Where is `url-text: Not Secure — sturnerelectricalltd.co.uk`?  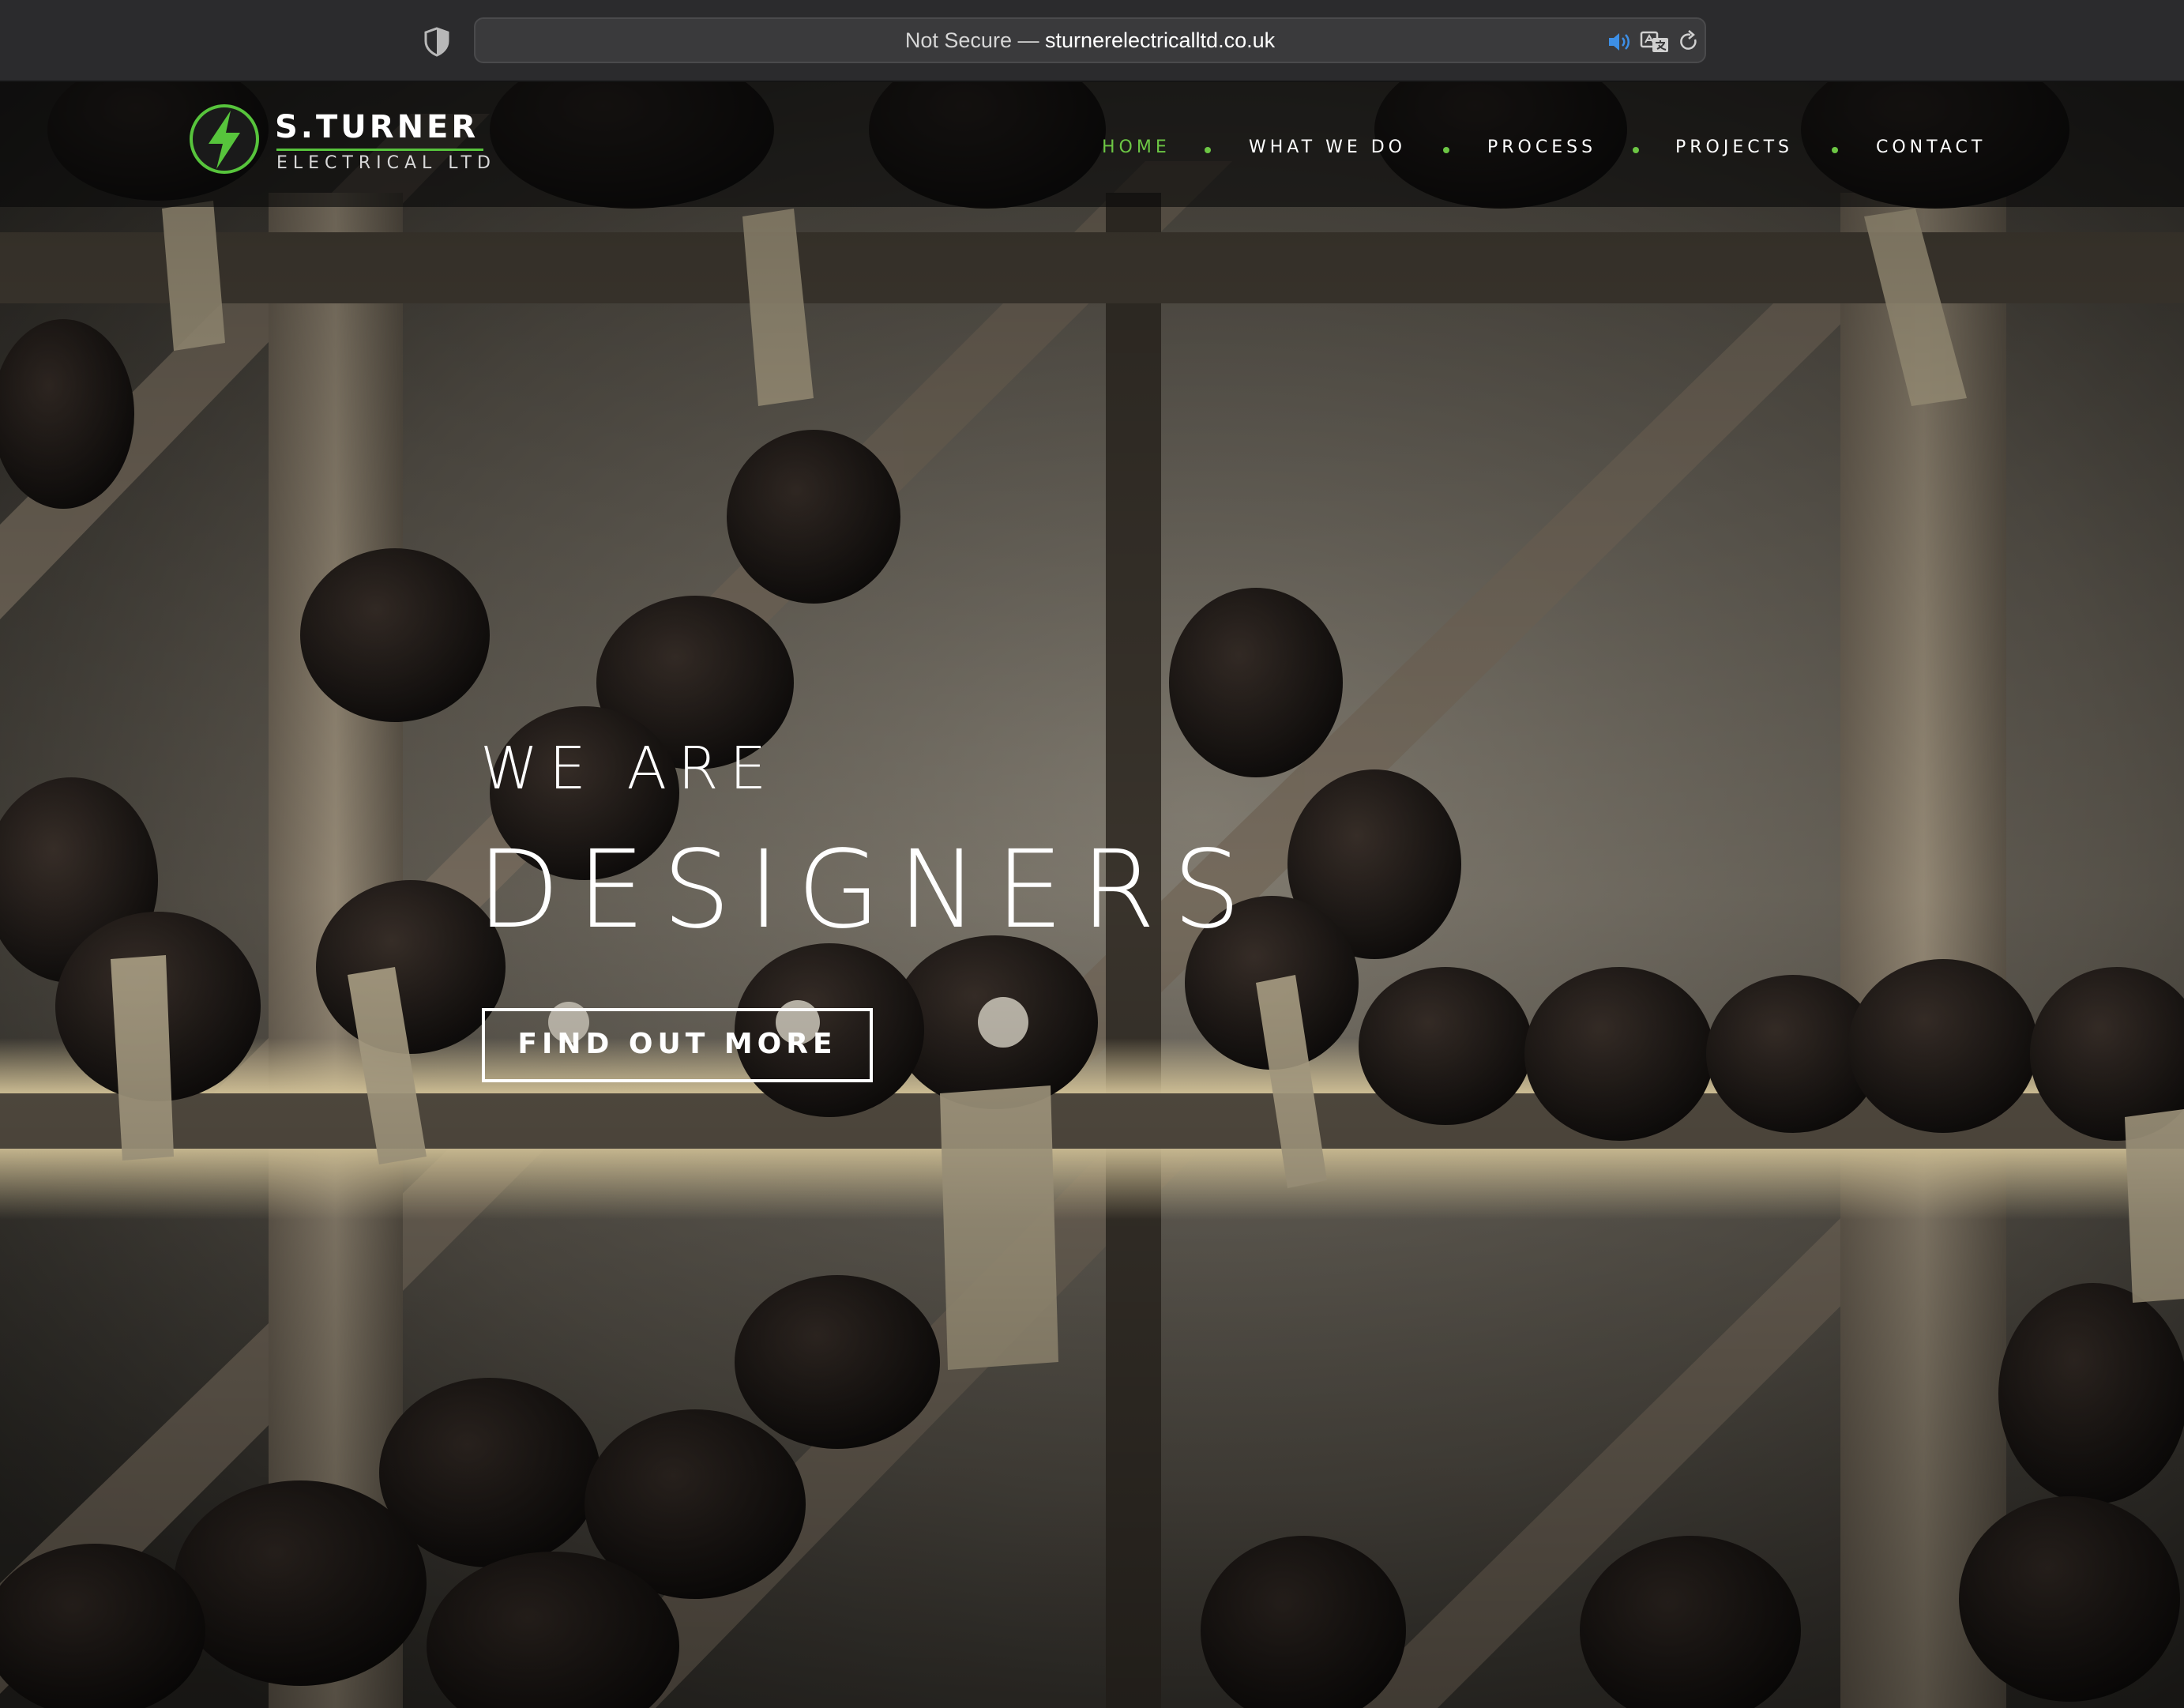
url-text: Not Secure — sturnerelectricalltd.co.uk is located at coordinates (1090, 40).